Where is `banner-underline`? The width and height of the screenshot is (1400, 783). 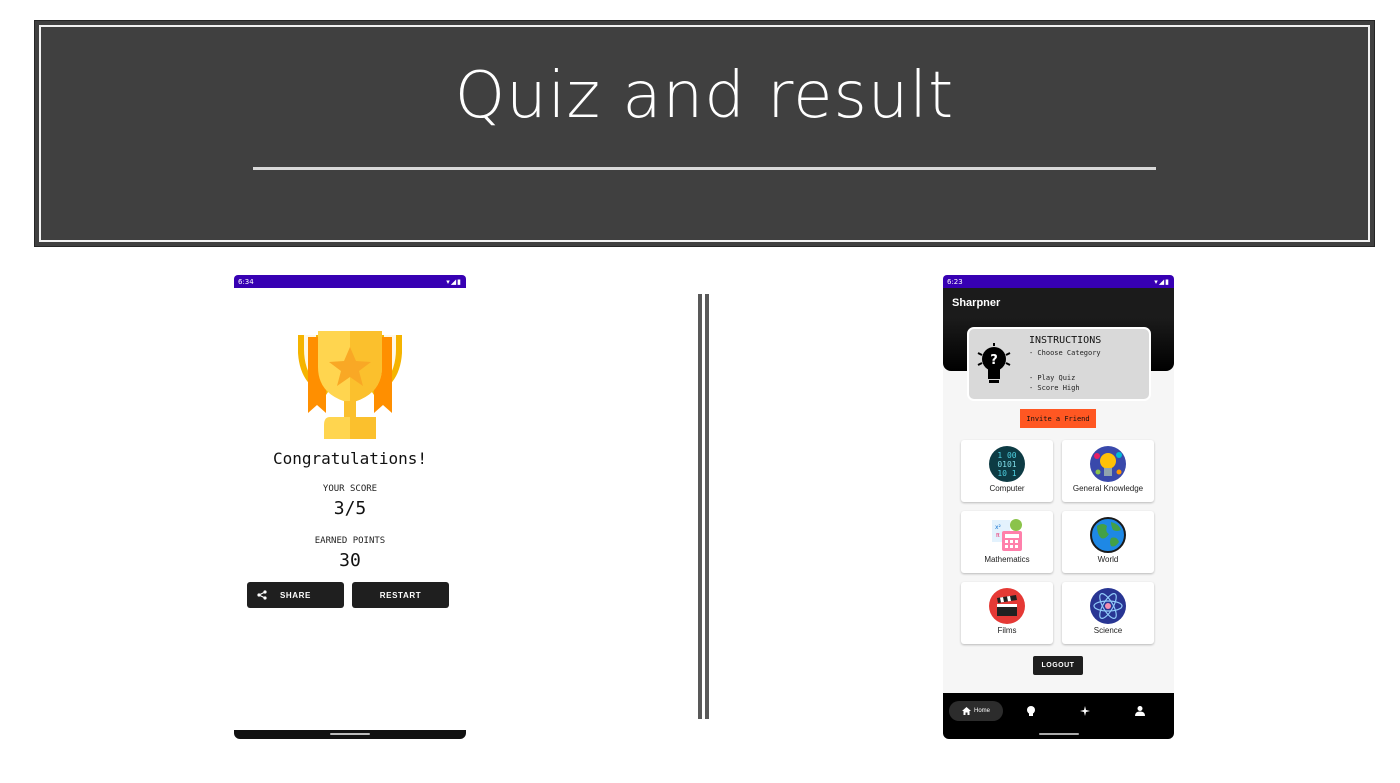 banner-underline is located at coordinates (704, 168).